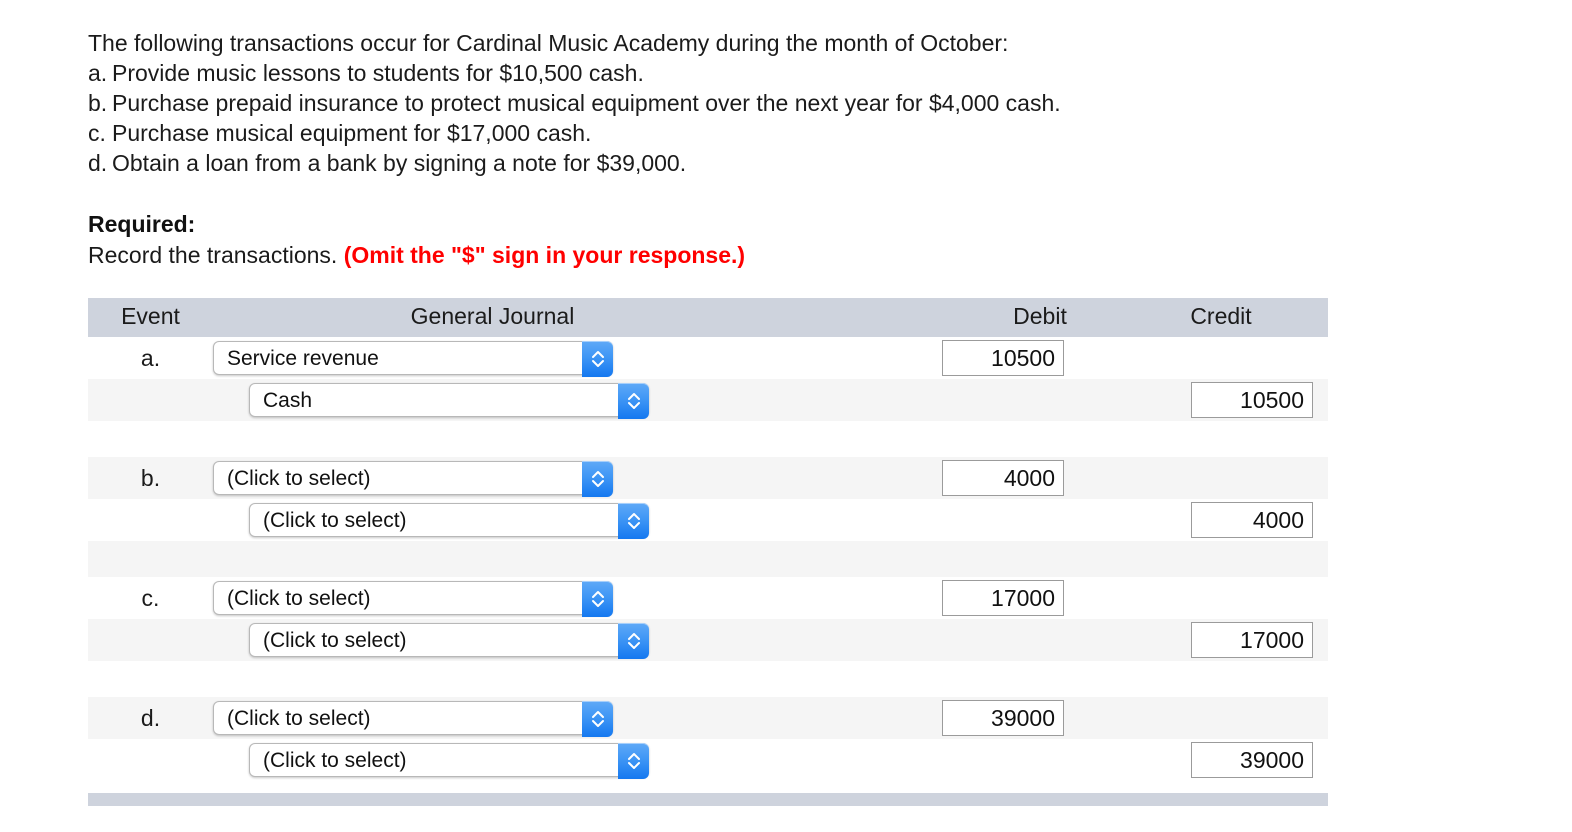 The image size is (1572, 832). Describe the element at coordinates (150, 358) in the screenshot. I see `event-label: a.` at that location.